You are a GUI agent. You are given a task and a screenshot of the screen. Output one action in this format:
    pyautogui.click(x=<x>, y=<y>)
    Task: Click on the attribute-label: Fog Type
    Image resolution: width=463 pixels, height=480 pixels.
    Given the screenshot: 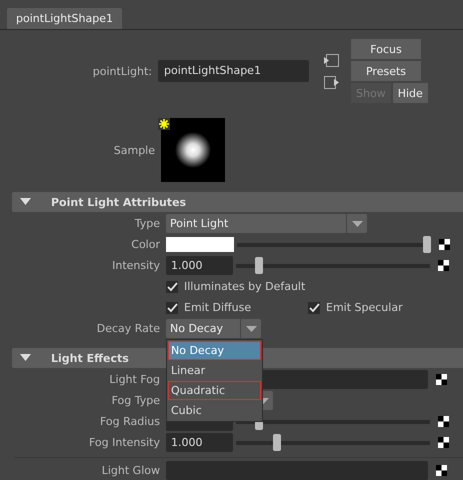 What is the action you would take?
    pyautogui.click(x=135, y=400)
    